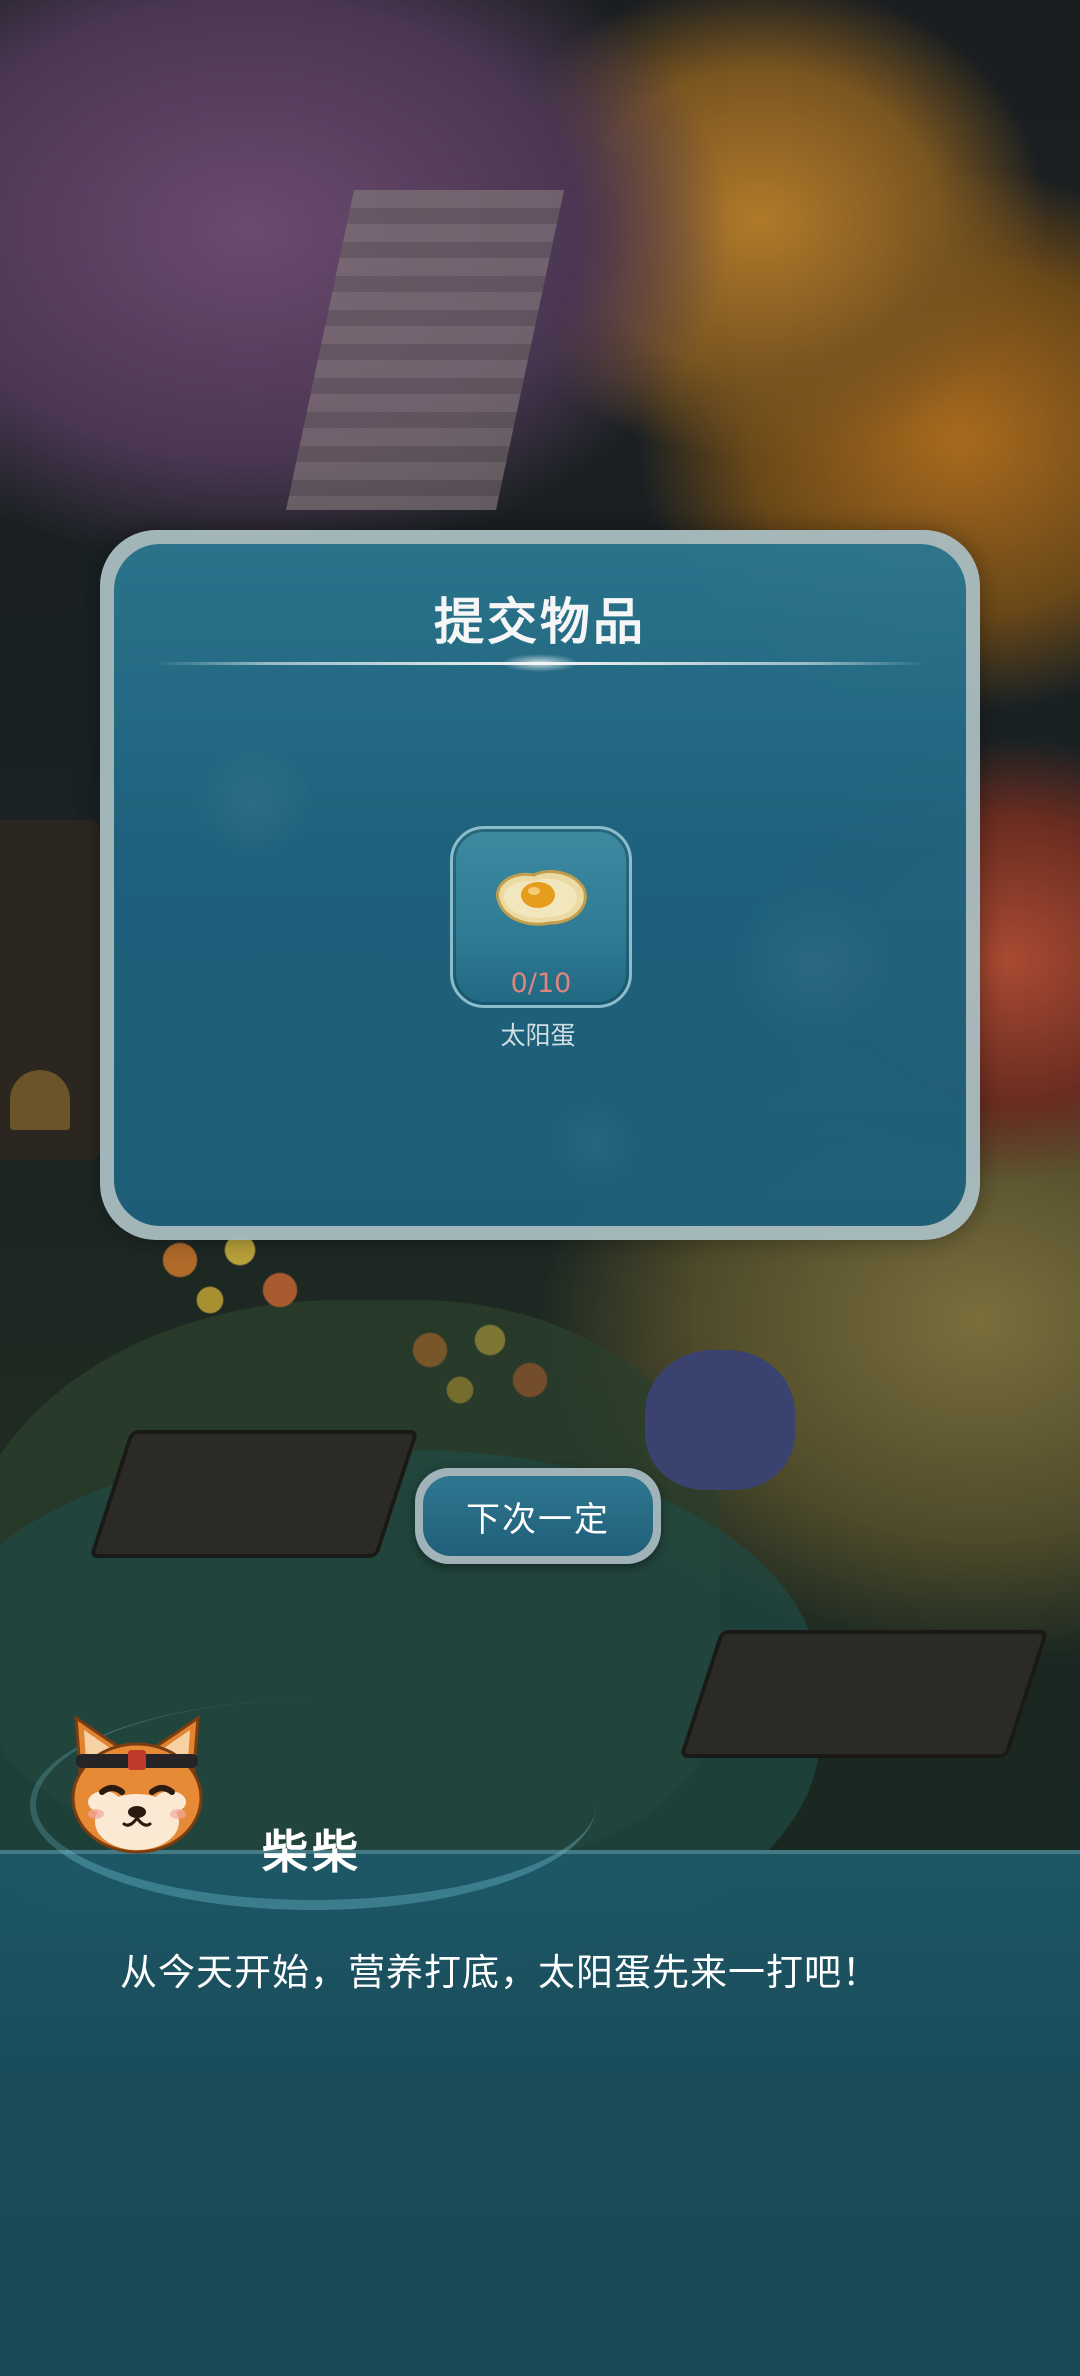  What do you see at coordinates (540, 663) in the screenshot?
I see `title-divider` at bounding box center [540, 663].